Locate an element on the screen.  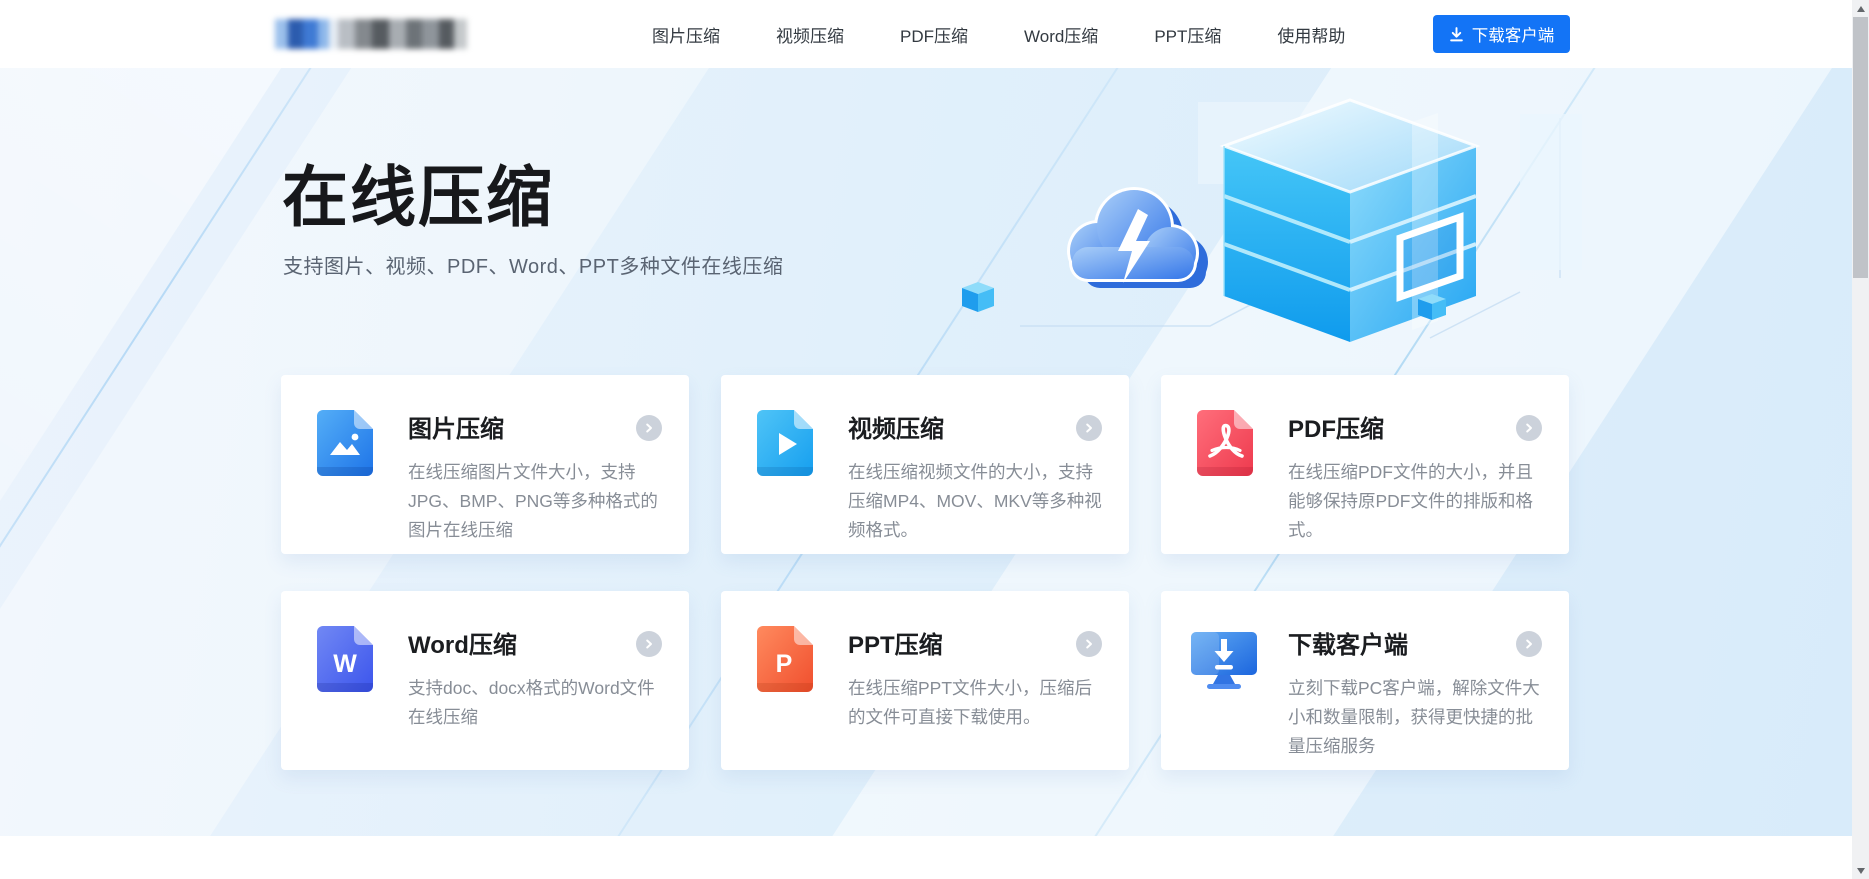
page-subtitle: 支持图片、视频、PDF、Word、PPT多种文件在线压缩 is located at coordinates (533, 267).